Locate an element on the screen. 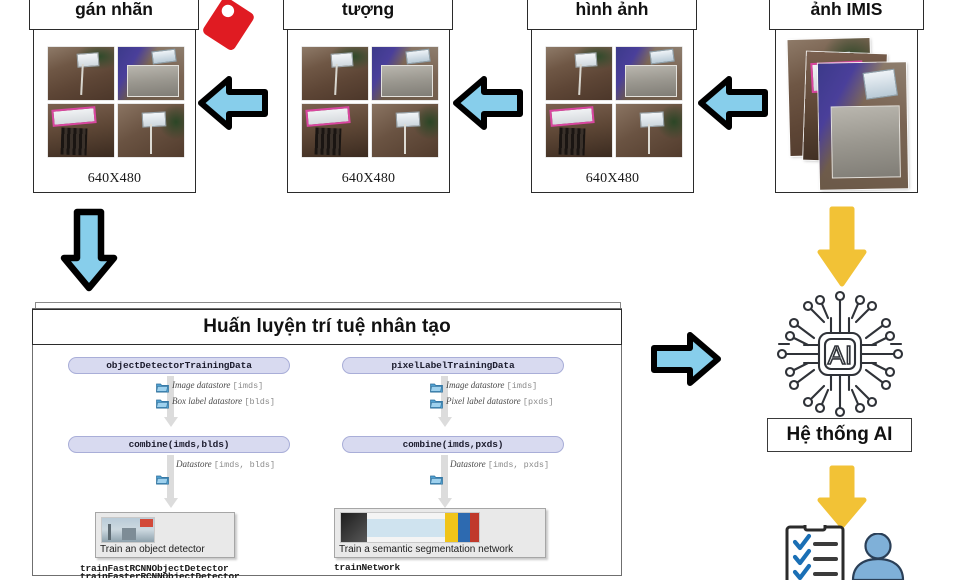 This screenshot has height=585, width=960. datastore-var-pxds: [pxds] is located at coordinates (538, 402).